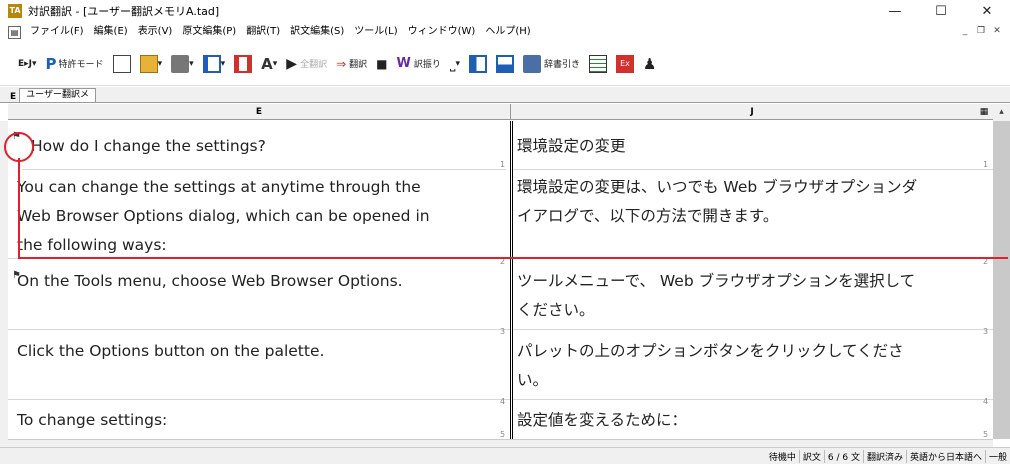  Describe the element at coordinates (403, 63) in the screenshot. I see `tag-icon: W` at that location.